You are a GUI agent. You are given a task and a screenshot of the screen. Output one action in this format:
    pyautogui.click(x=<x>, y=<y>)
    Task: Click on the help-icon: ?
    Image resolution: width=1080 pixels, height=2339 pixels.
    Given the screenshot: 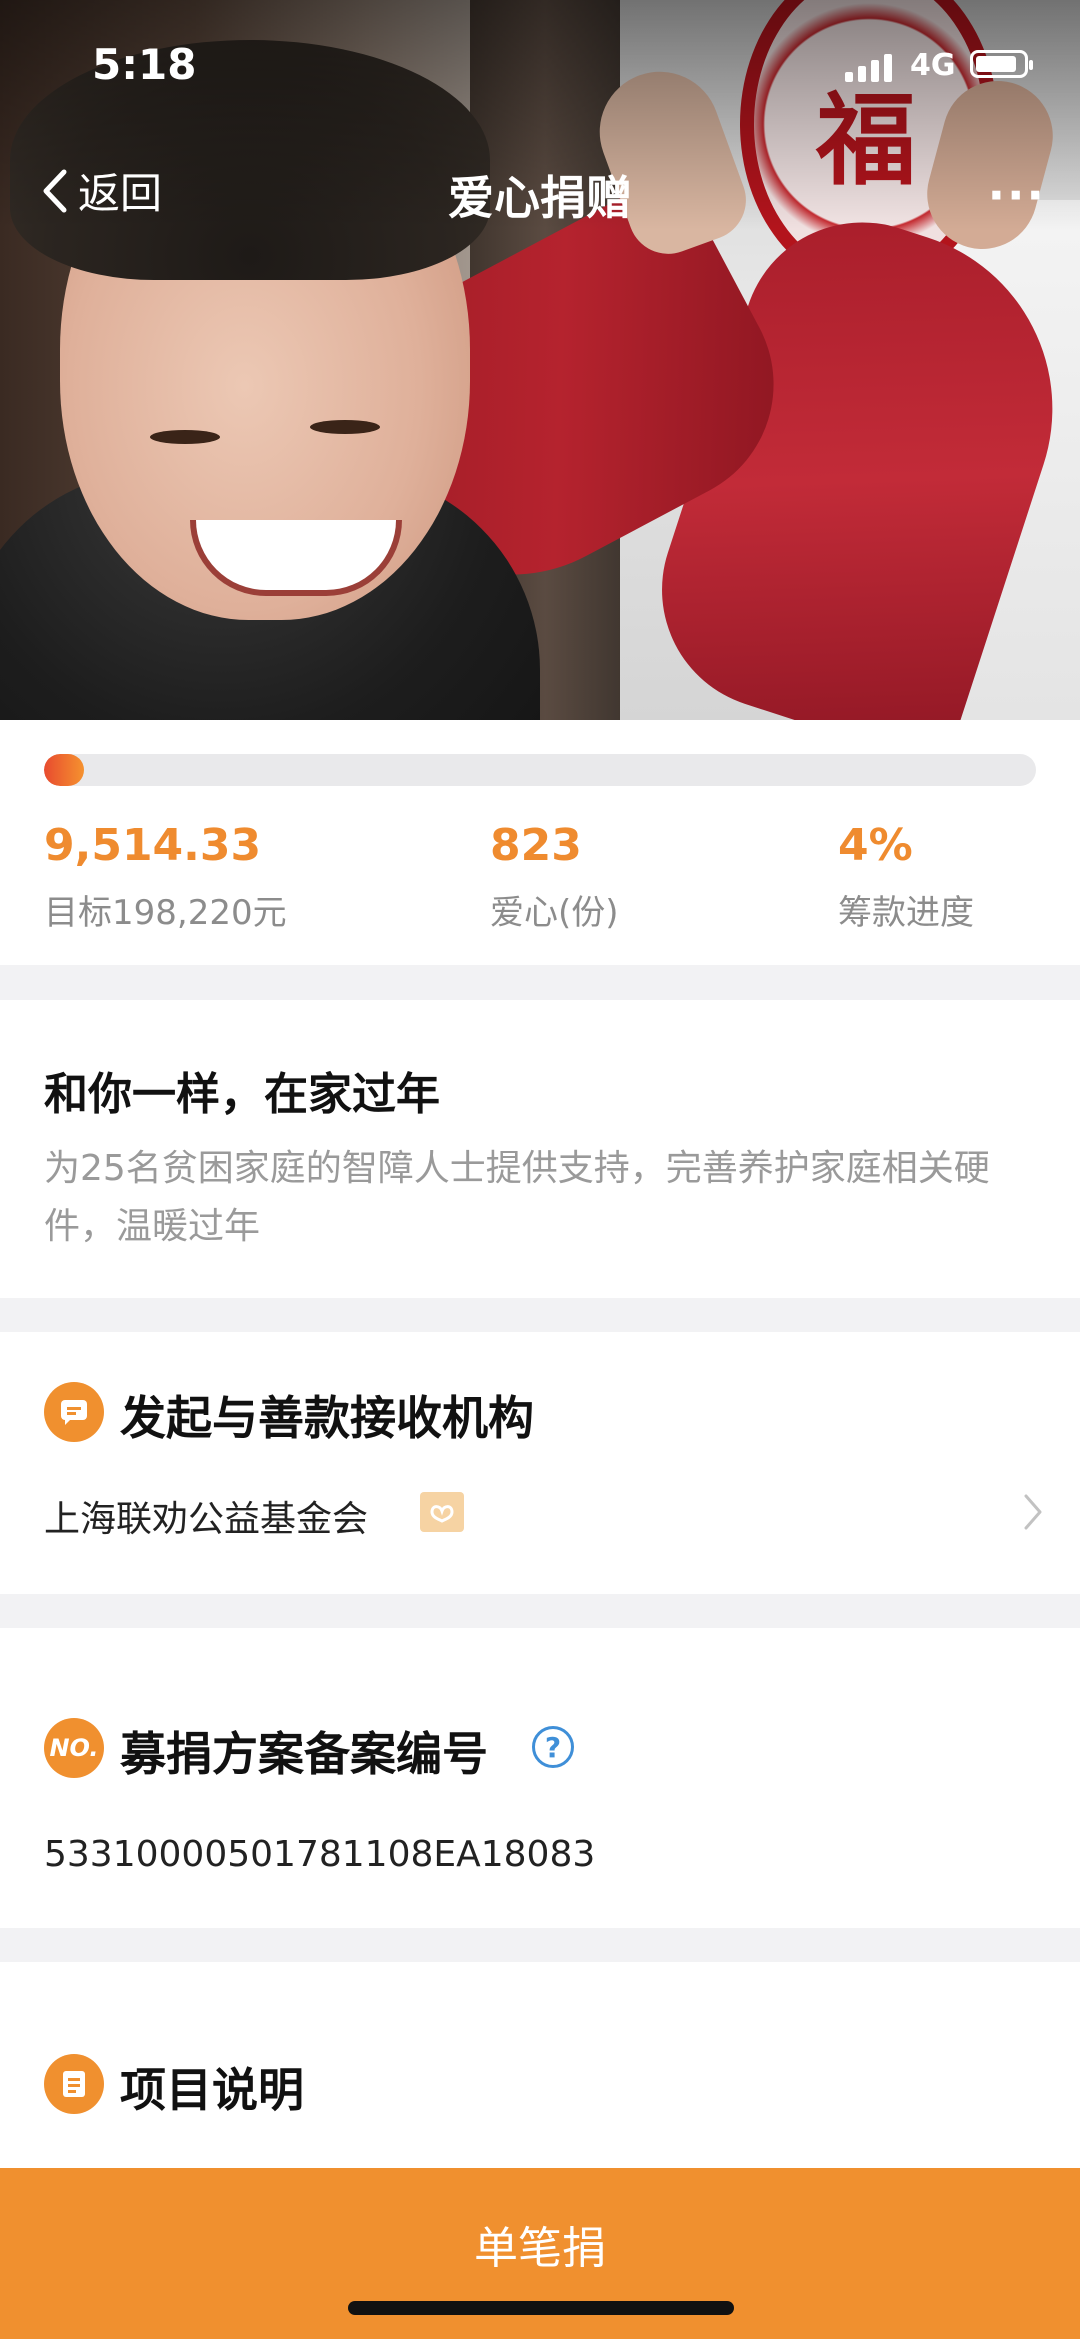 What is the action you would take?
    pyautogui.click(x=553, y=1747)
    